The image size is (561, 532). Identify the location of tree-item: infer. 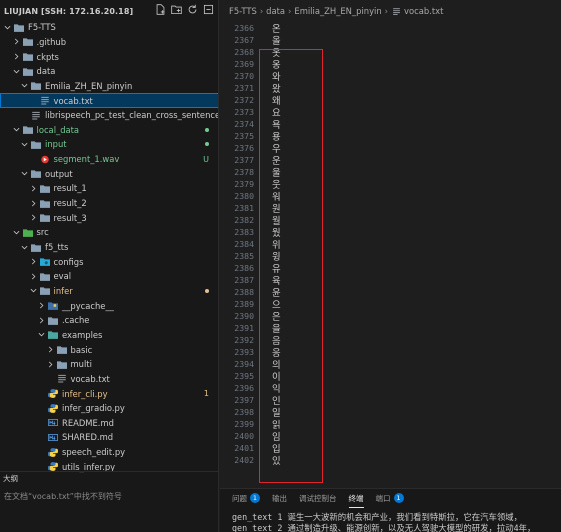
(109, 291).